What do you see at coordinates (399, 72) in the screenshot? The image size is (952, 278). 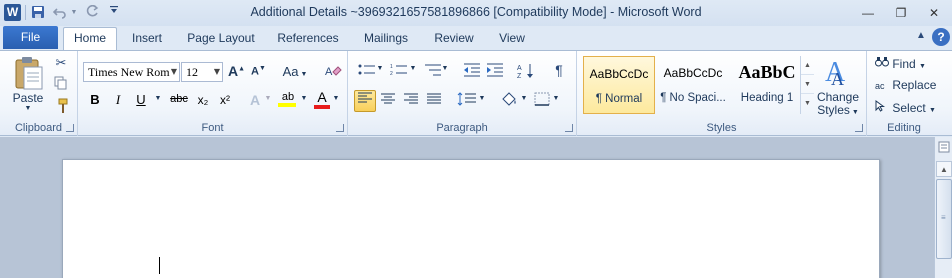 I see `numbering-icon: 12` at bounding box center [399, 72].